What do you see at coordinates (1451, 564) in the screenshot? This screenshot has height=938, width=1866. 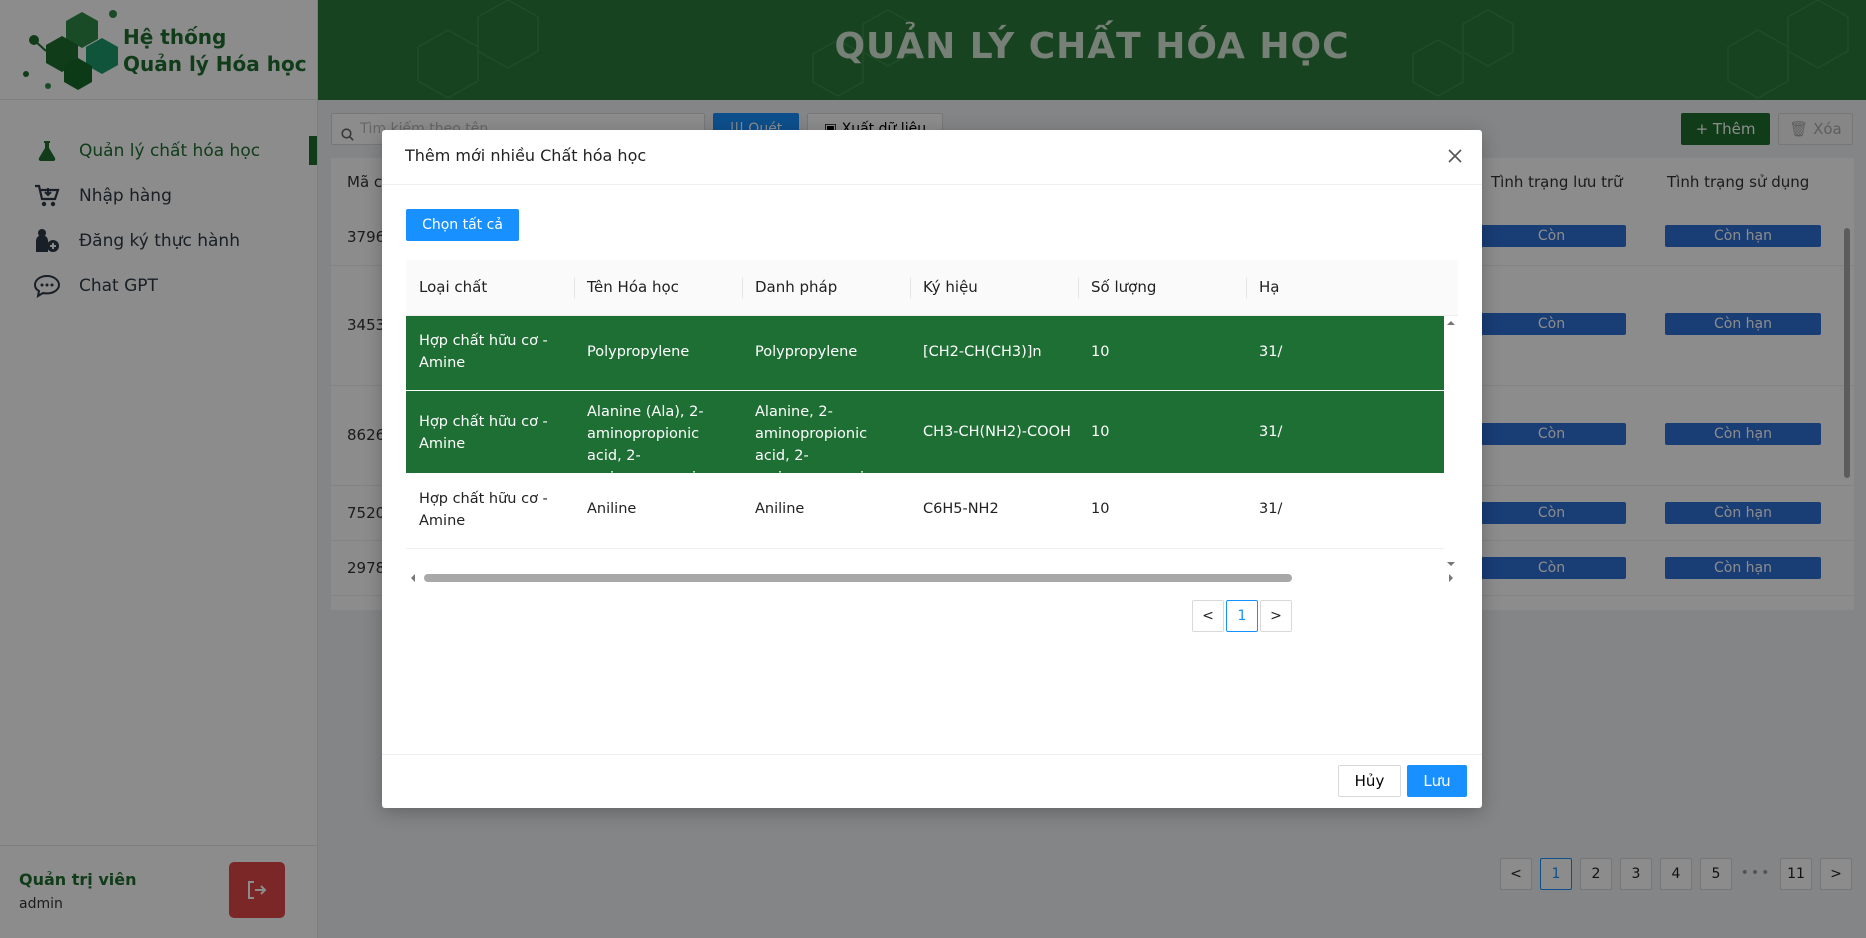 I see `arrow-down-icon` at bounding box center [1451, 564].